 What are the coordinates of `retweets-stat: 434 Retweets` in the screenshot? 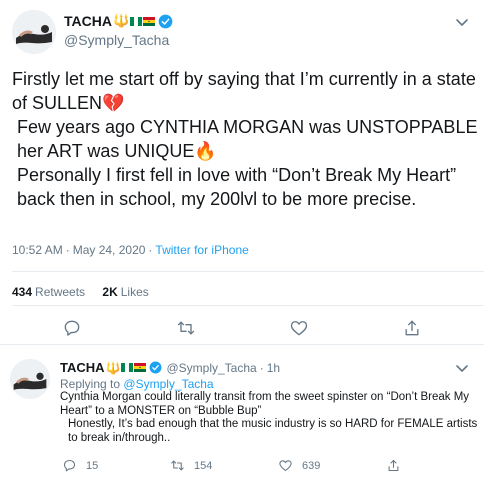 It's located at (55, 292).